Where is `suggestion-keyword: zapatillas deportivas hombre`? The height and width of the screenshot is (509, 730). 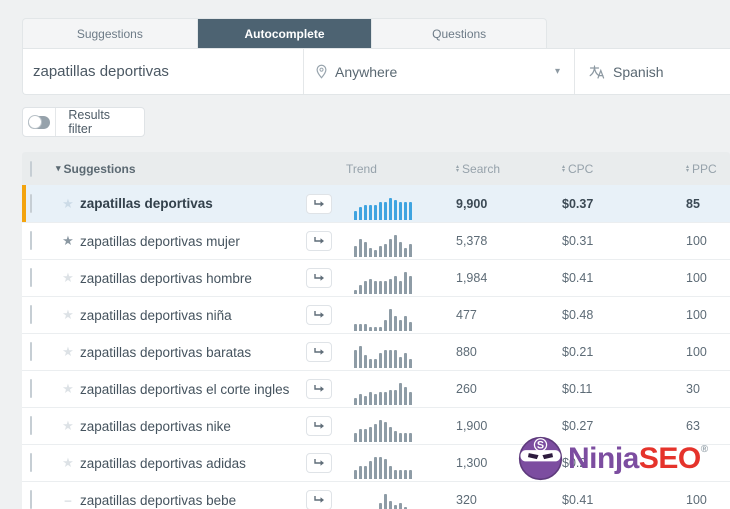 suggestion-keyword: zapatillas deportivas hombre is located at coordinates (166, 278).